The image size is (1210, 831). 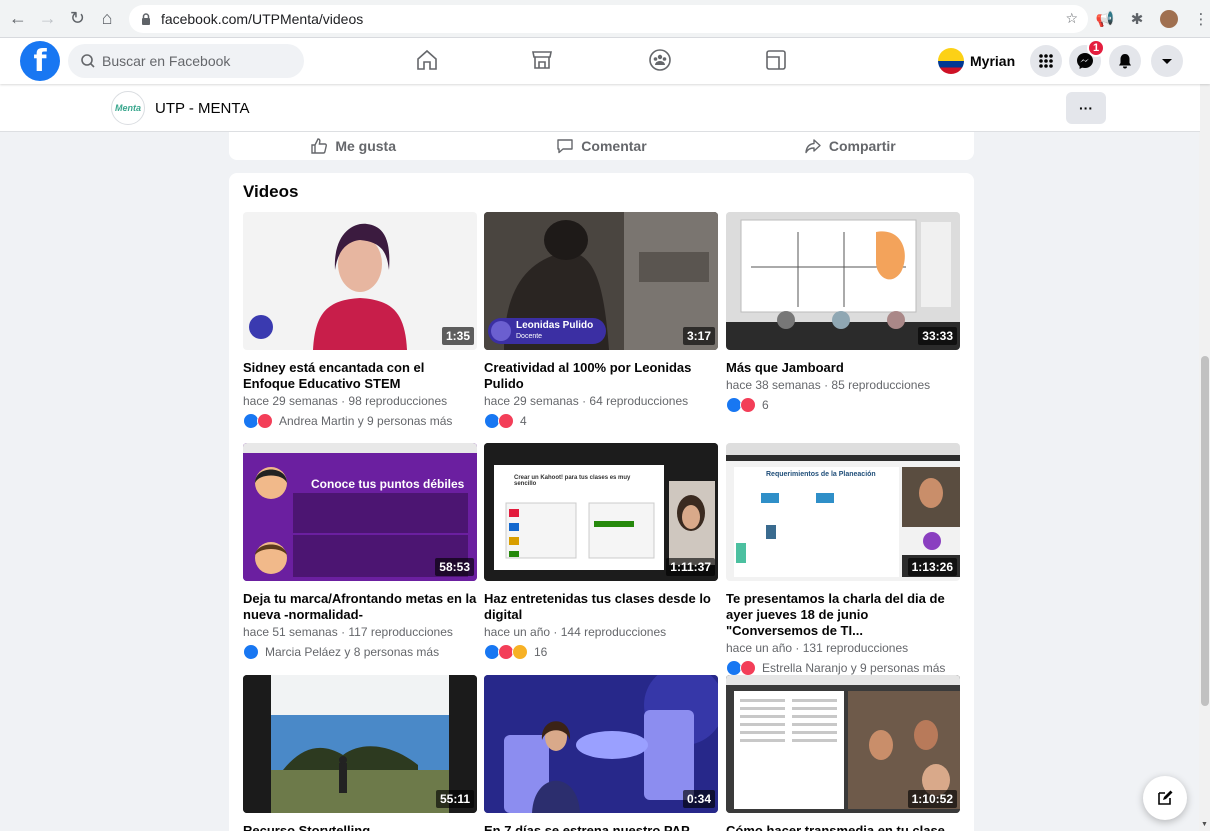 I want to click on url-text: facebook.com/UTPMenta/videos, so click(x=262, y=18).